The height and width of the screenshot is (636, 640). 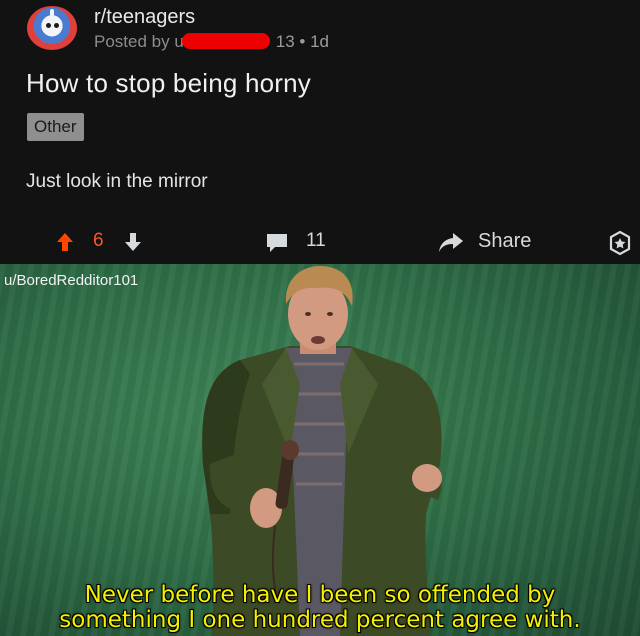 I want to click on post-flair: Other, so click(x=55, y=127).